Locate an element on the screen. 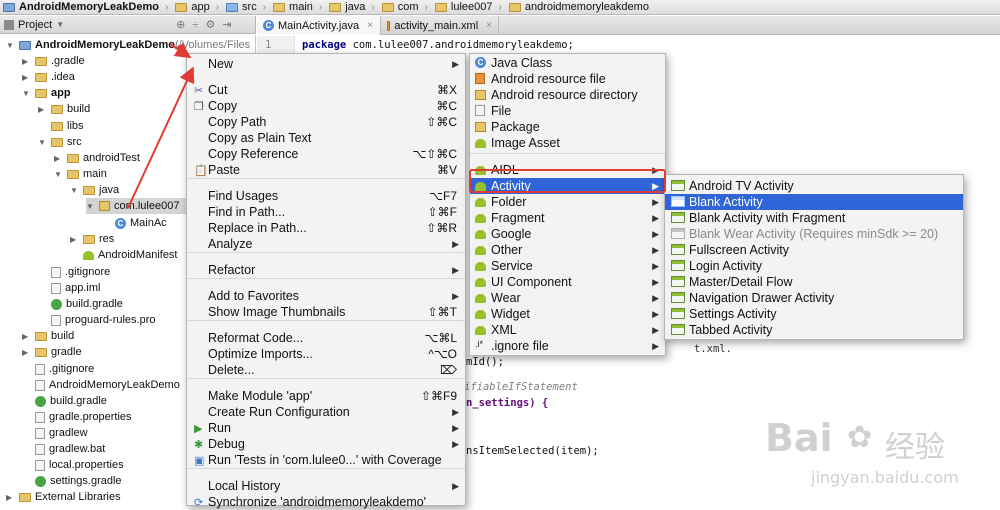 This screenshot has width=1000, height=510. watermark-logo-cn: 经验 is located at coordinates (915, 447).